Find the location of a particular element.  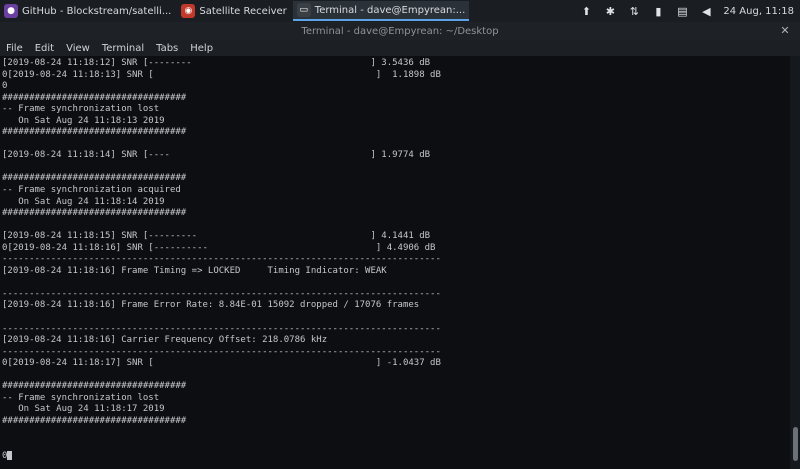

menu-terminal: Terminal is located at coordinates (123, 48).